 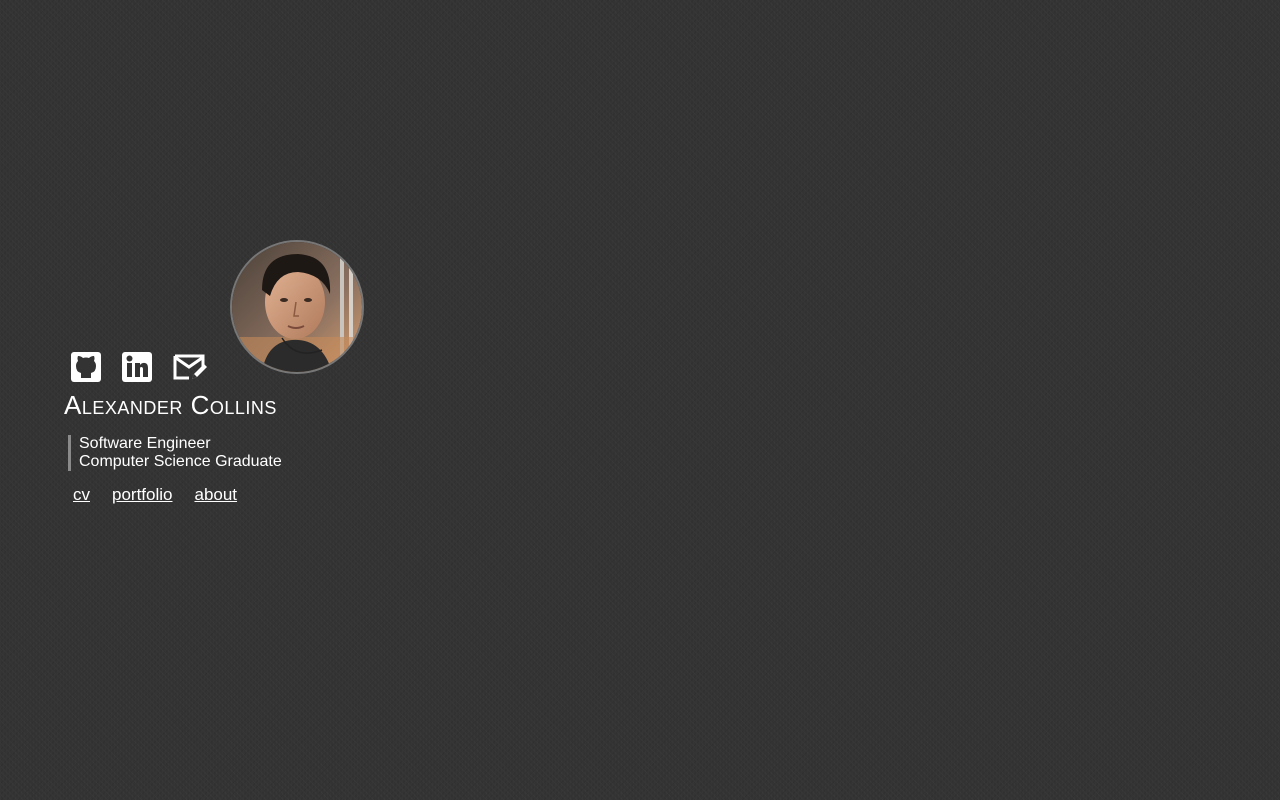 I want to click on nav-link-portfolio: portfolio, so click(x=142, y=495).